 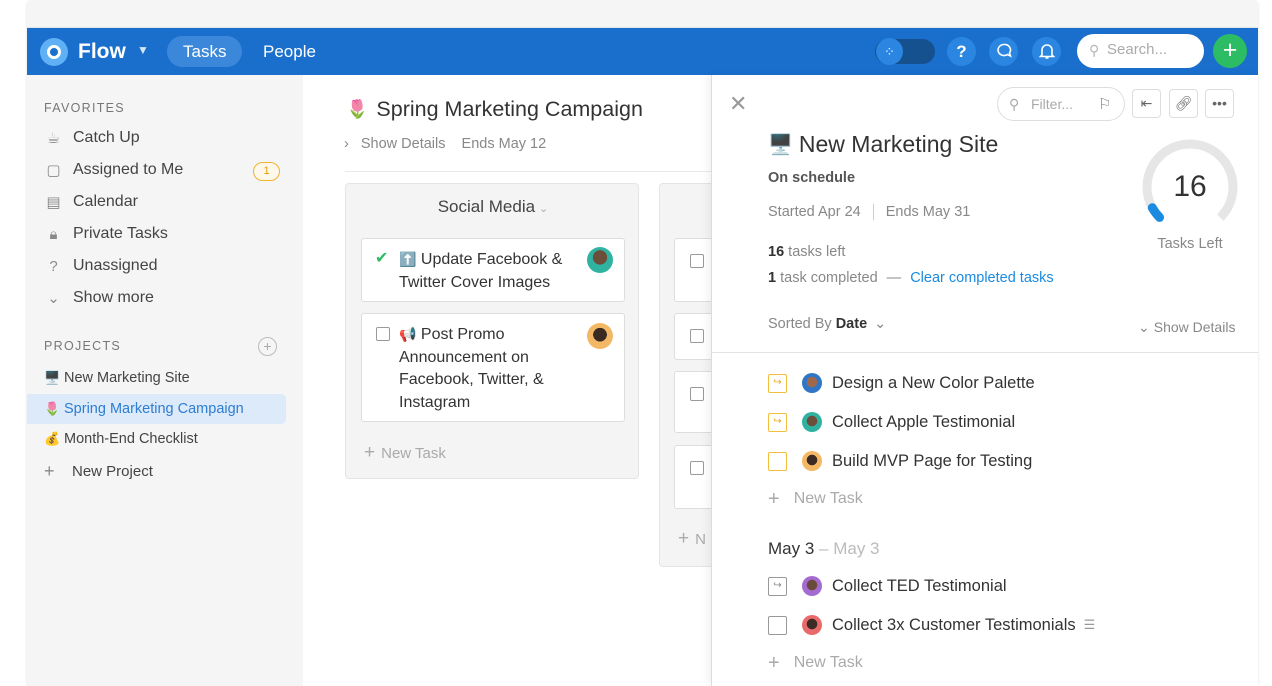 I want to click on panel-title: 🖥️ New Marketing Site, so click(x=883, y=144).